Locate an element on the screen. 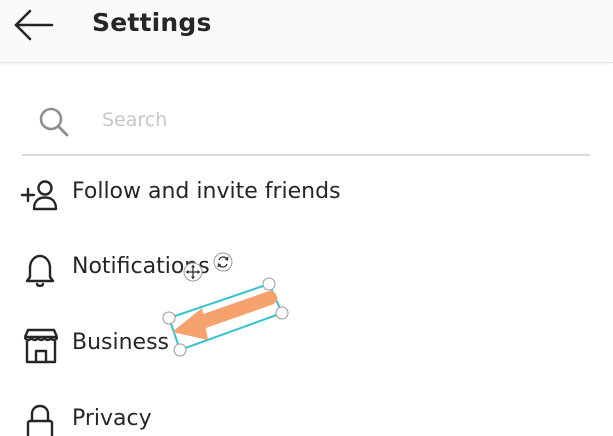 The image size is (613, 436). bell-icon is located at coordinates (40, 271).